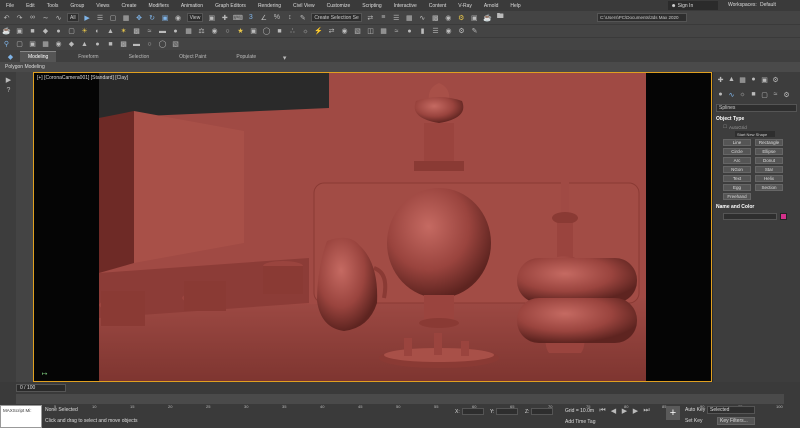  Describe the element at coordinates (769, 151) in the screenshot. I see `ellipse-button: Ellipse` at that location.